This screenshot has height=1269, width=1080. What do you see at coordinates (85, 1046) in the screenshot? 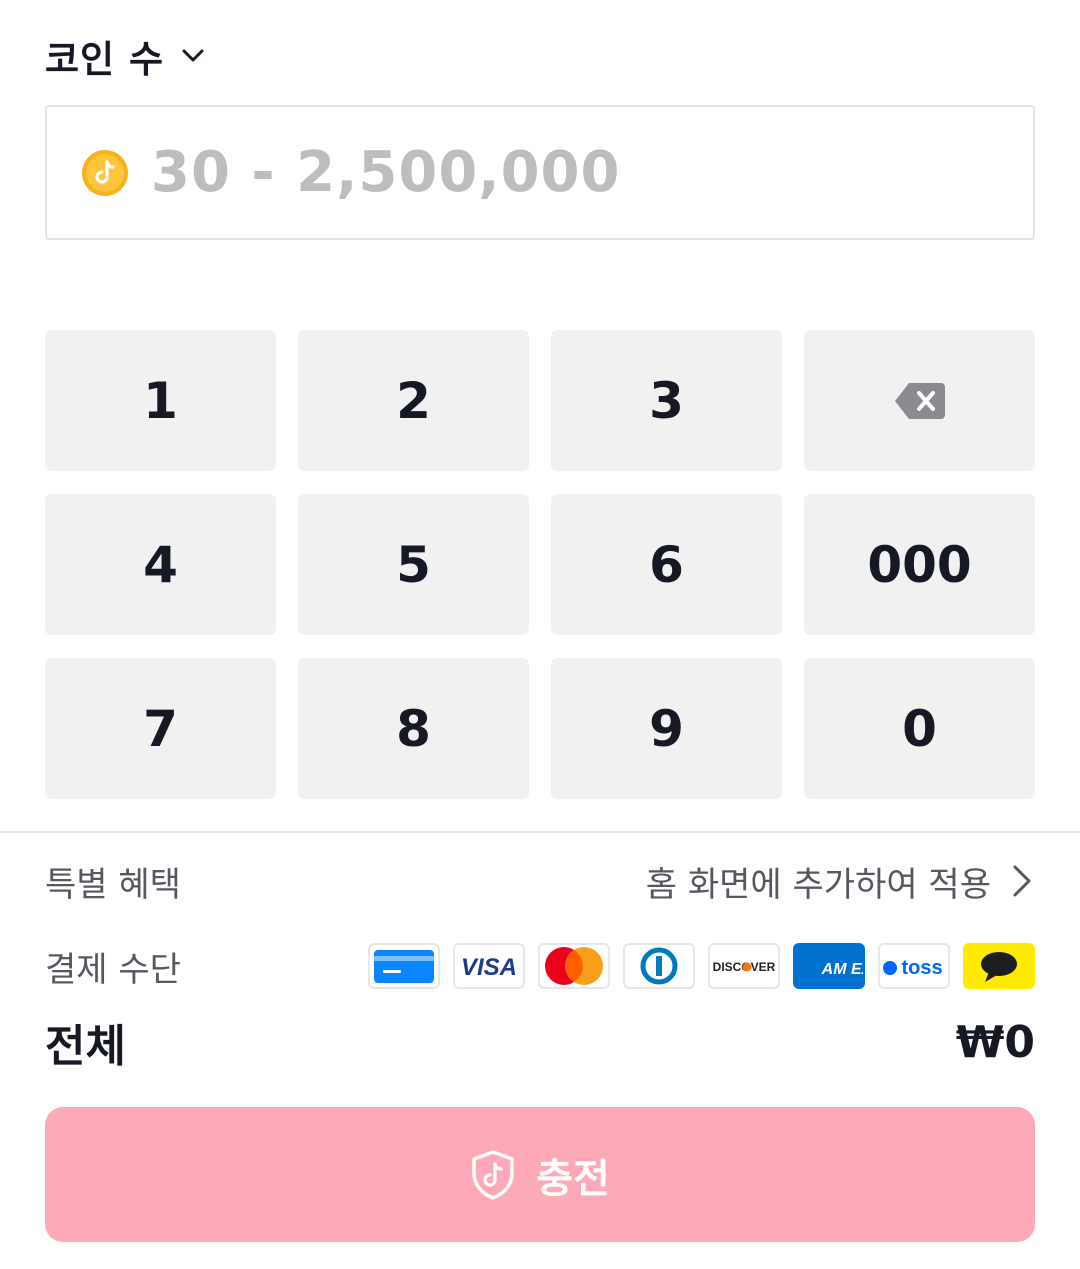
I see `total-label: 전체` at bounding box center [85, 1046].